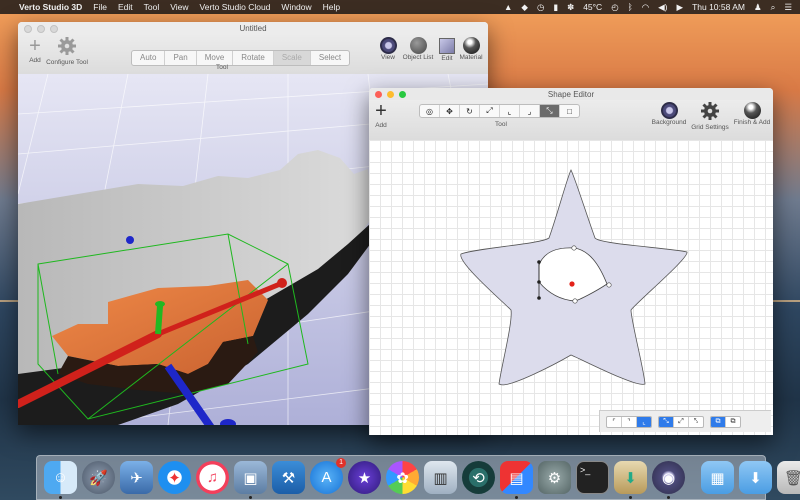 The height and width of the screenshot is (500, 800). I want to click on edit-button: Edit, so click(447, 48).